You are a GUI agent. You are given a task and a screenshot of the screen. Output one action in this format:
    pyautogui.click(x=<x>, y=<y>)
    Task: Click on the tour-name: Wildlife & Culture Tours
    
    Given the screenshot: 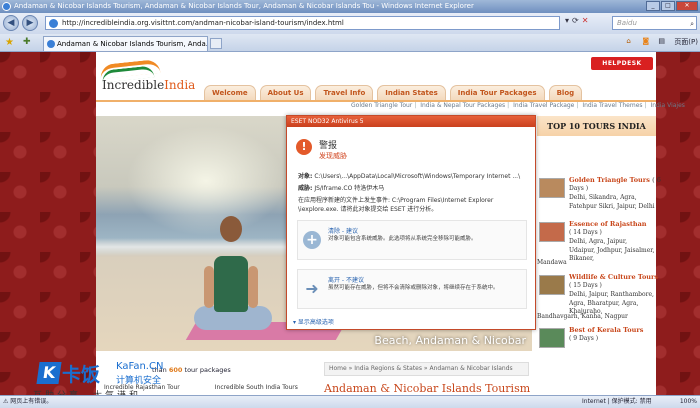 What is the action you would take?
    pyautogui.click(x=613, y=277)
    